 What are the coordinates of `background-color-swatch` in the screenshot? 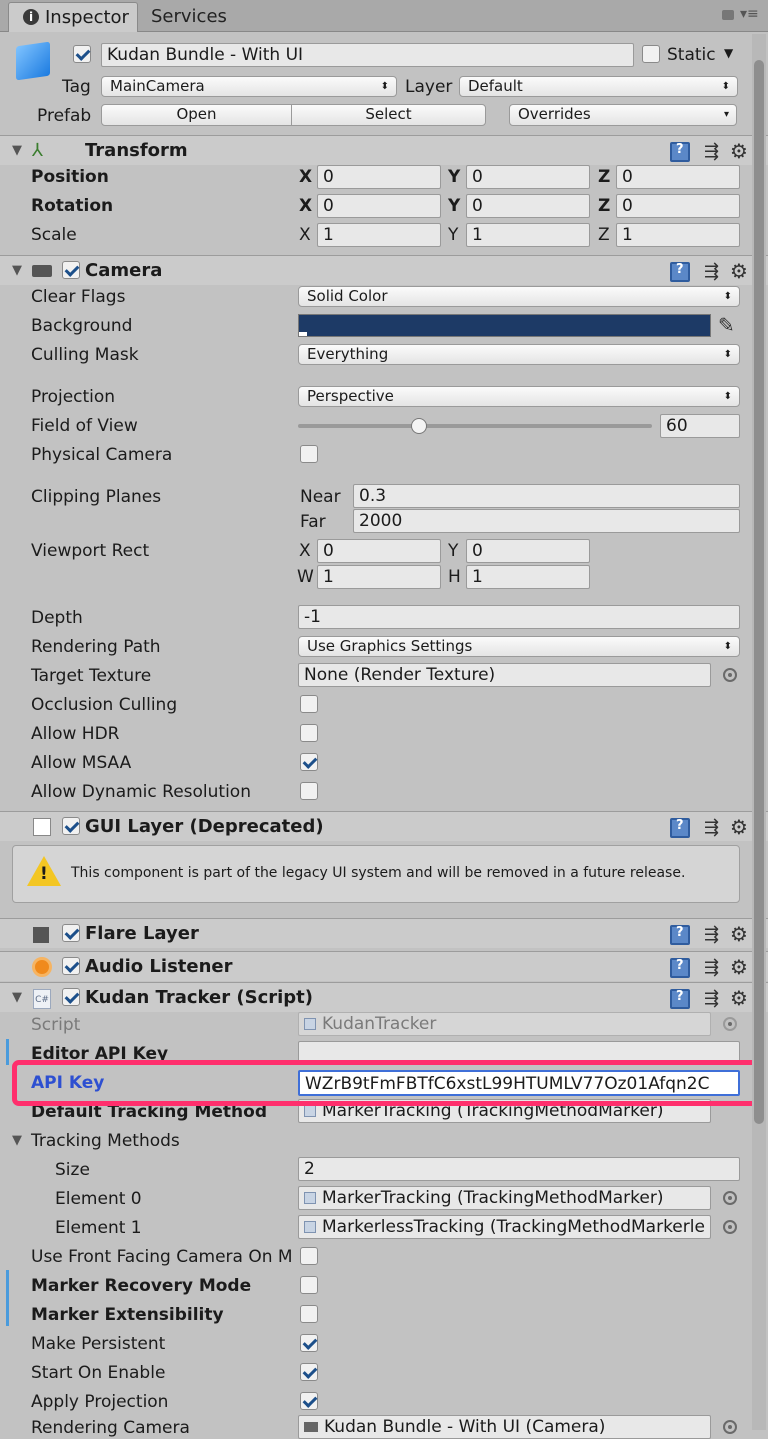 It's located at (504, 325).